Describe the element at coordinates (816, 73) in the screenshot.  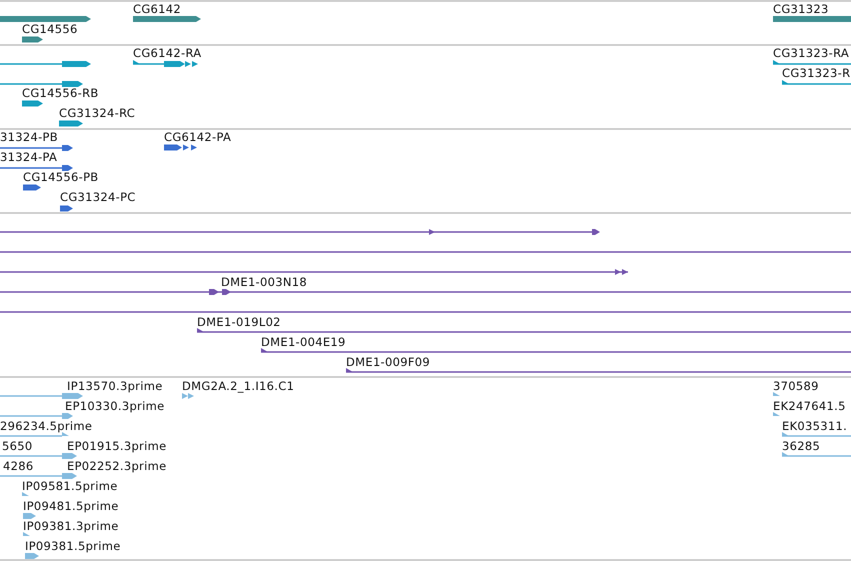
I see `feature-label: CG31323-R` at that location.